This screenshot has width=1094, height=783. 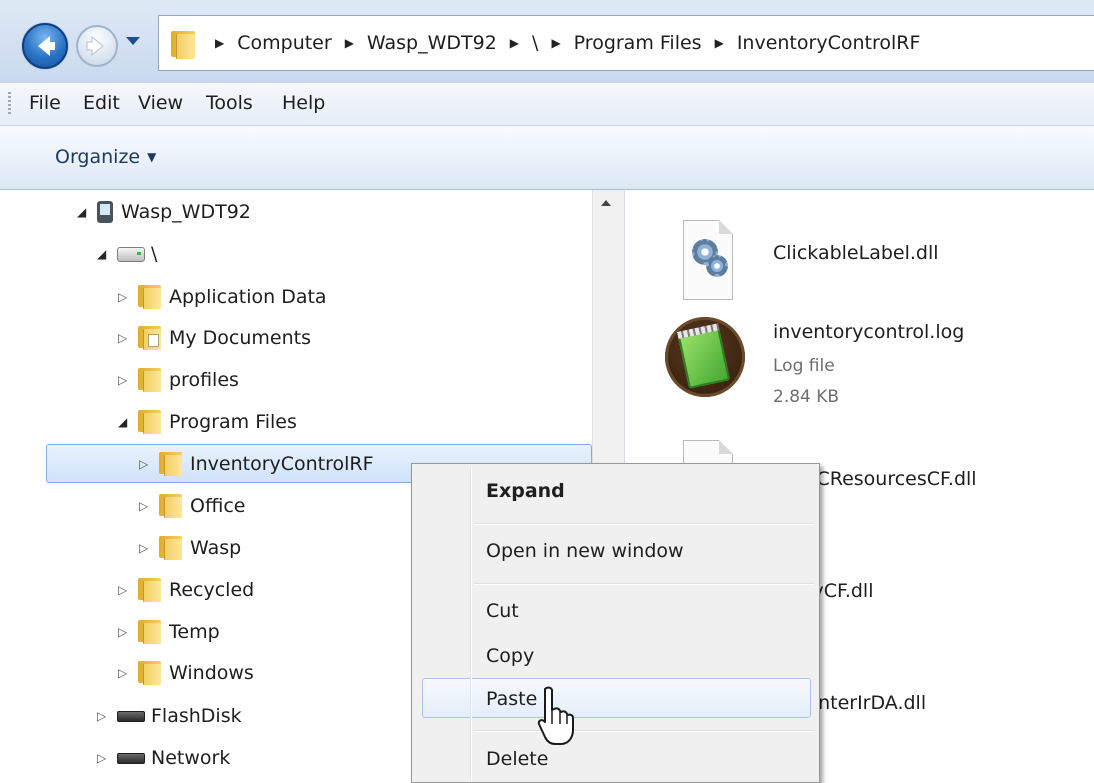 I want to click on file-name: PCResourcesCF.dll, so click(x=891, y=479).